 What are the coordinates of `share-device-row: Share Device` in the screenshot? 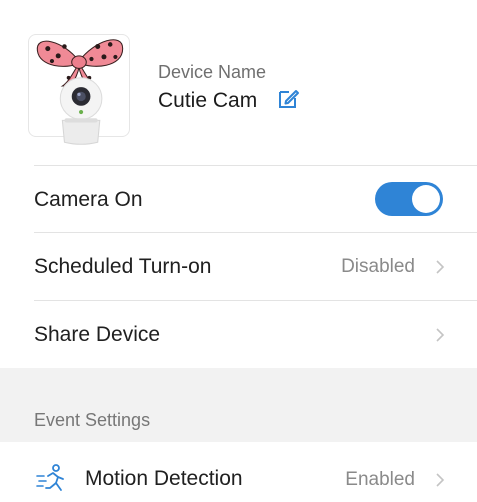 It's located at (255, 334).